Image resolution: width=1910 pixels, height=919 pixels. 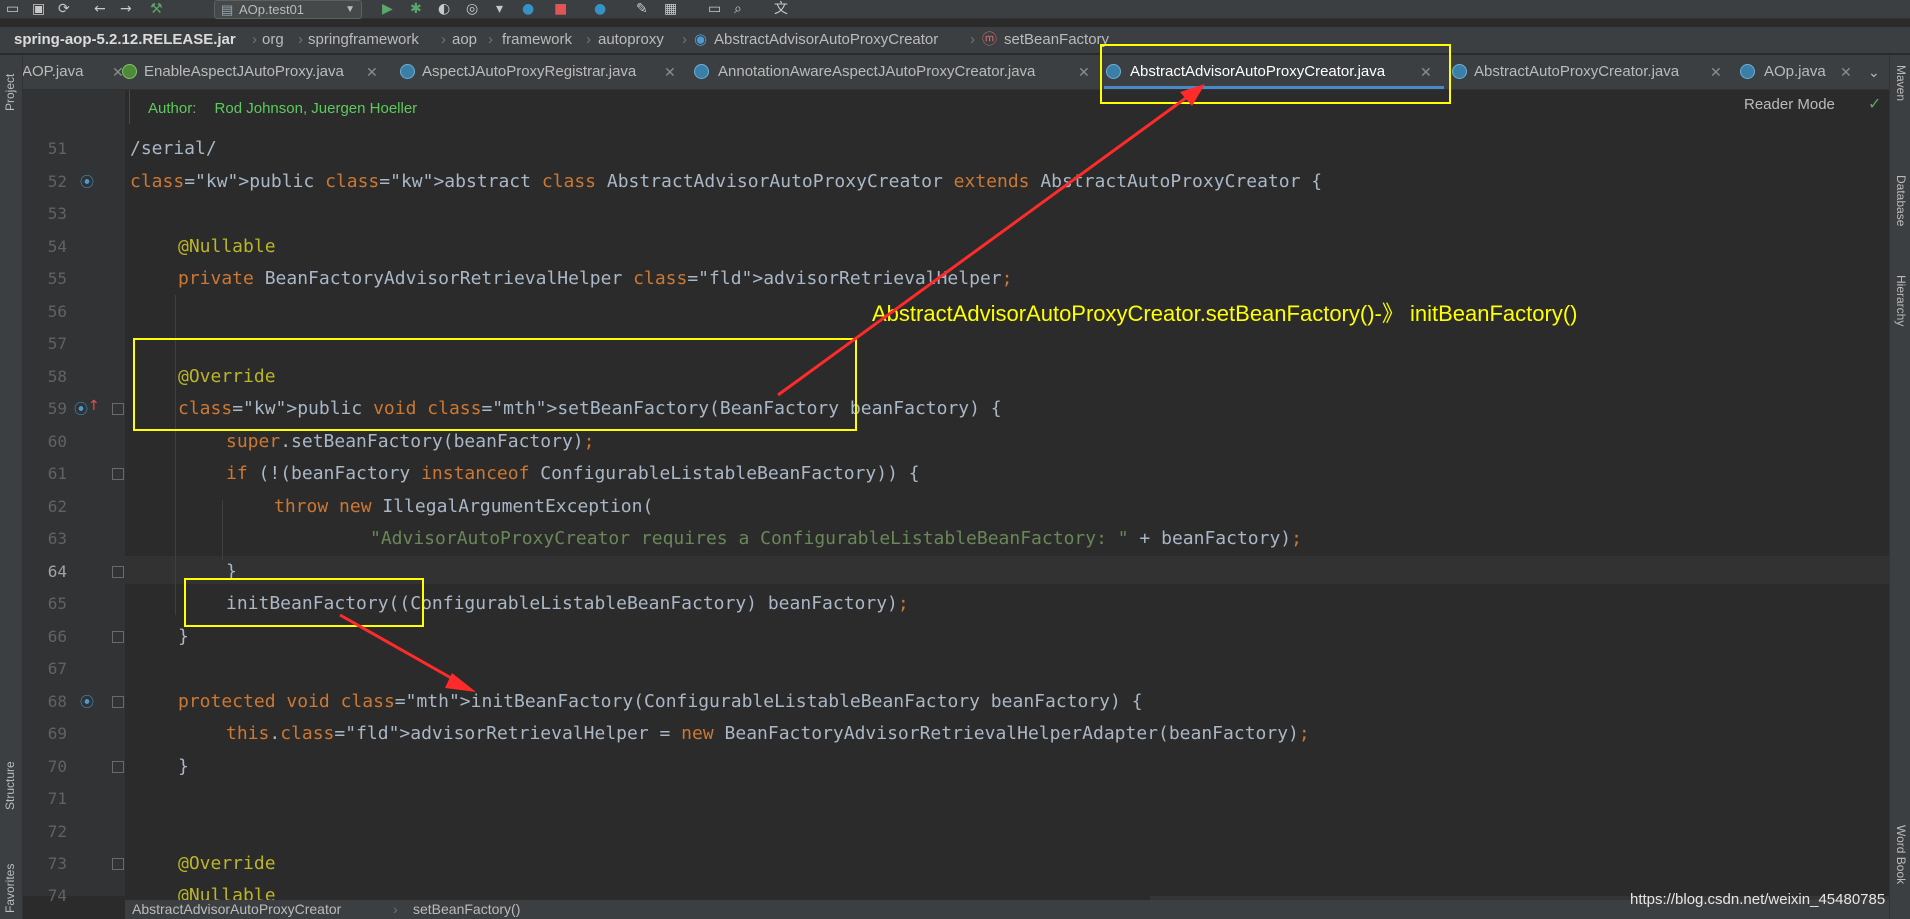 I want to click on project-structure-icon: ▦, so click(x=670, y=9).